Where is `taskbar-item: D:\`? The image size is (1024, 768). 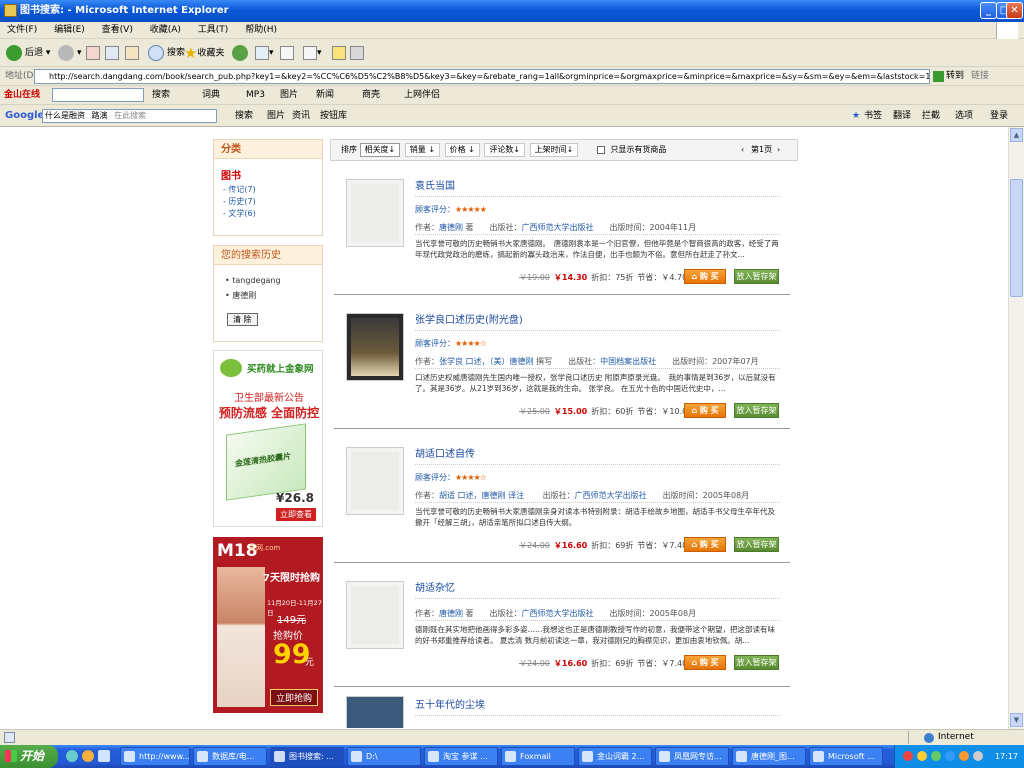
taskbar-item: D:\ is located at coordinates (384, 756).